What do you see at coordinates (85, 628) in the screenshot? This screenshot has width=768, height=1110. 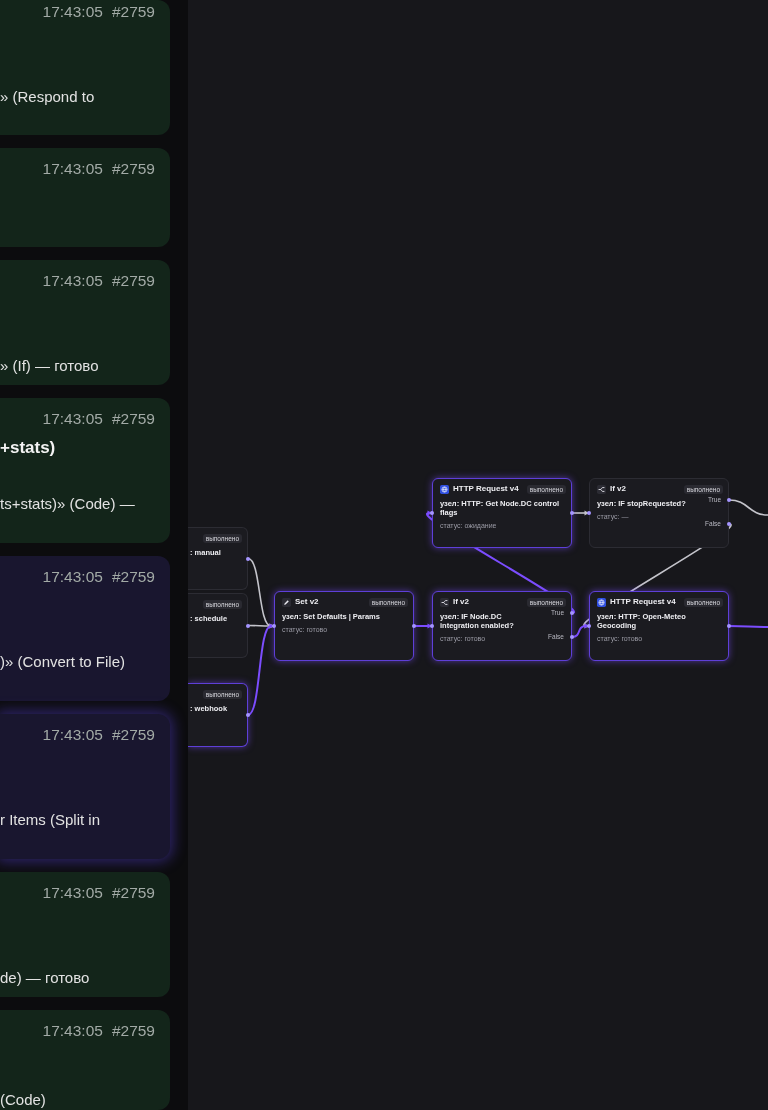 I see `log-card: 17:43:05 #2759 )» (Convert to File)` at bounding box center [85, 628].